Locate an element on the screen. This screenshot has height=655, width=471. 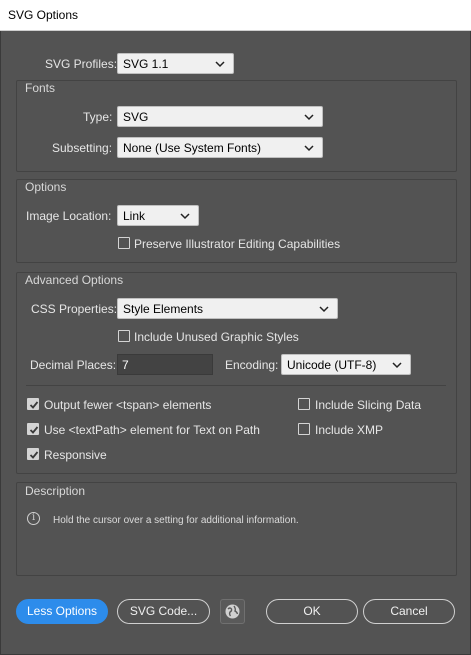
title-bar: SVG Options is located at coordinates (235, 15).